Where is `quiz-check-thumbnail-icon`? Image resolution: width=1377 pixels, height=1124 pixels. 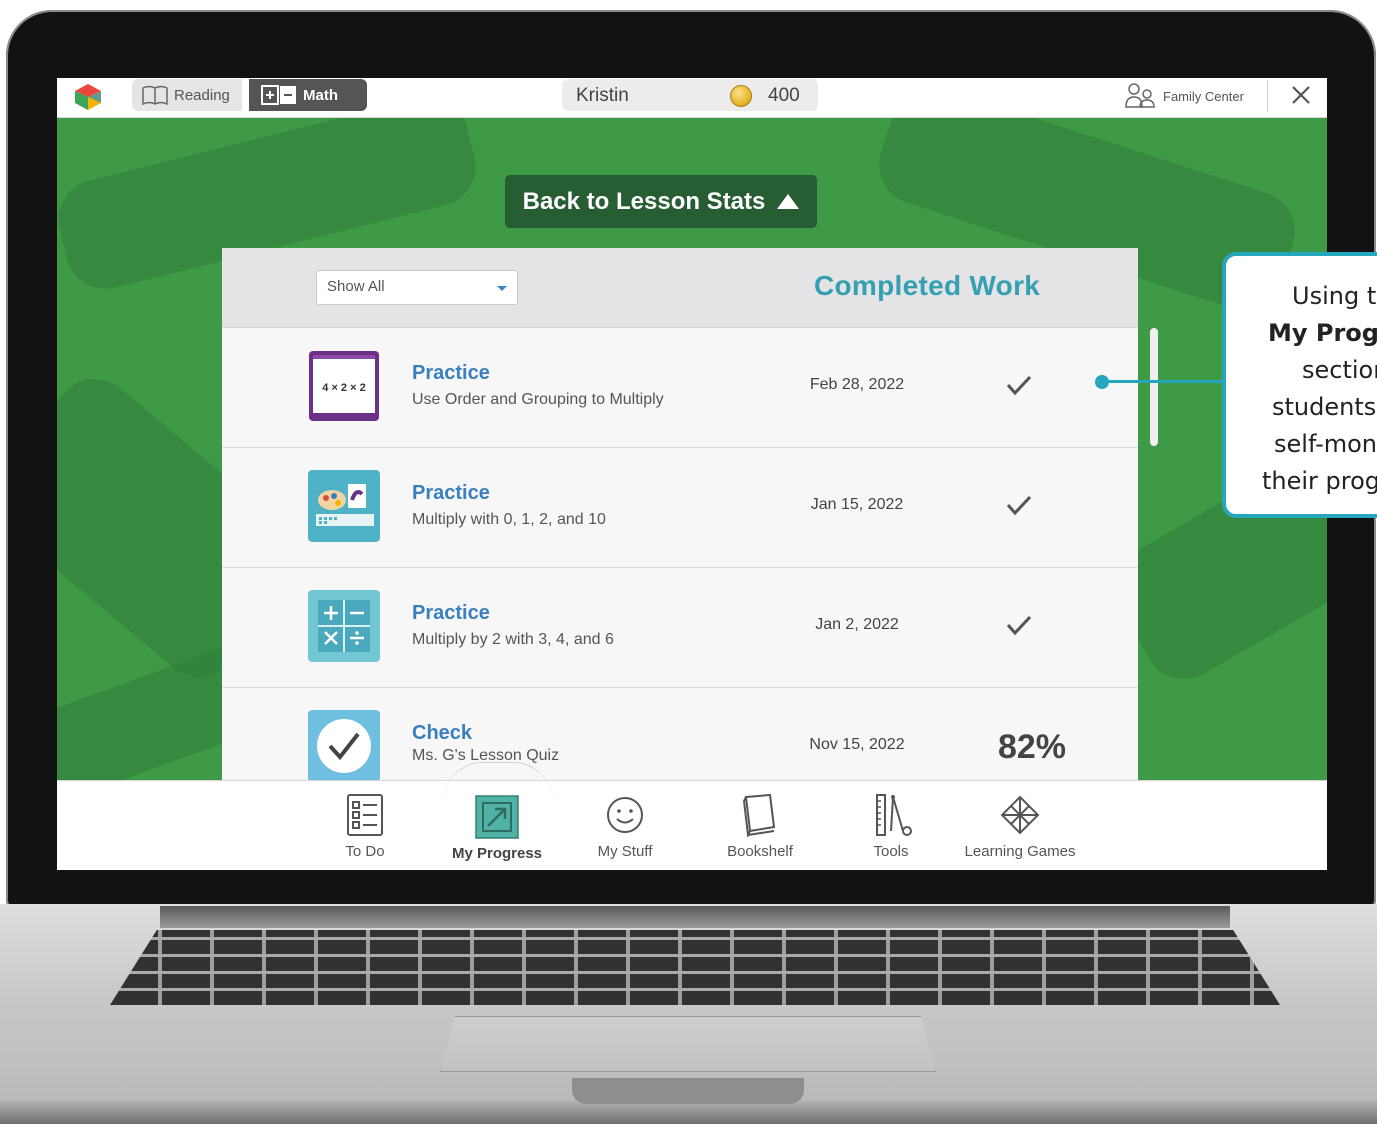
quiz-check-thumbnail-icon is located at coordinates (344, 746).